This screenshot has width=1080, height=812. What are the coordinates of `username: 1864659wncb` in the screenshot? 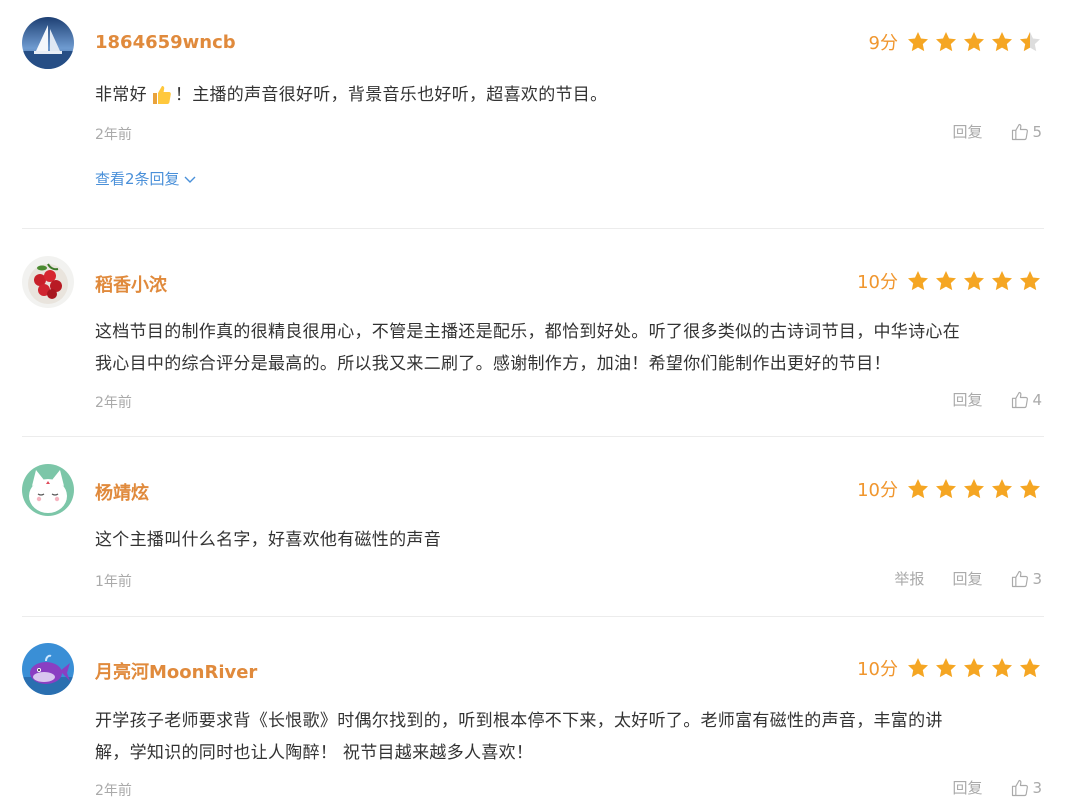 It's located at (165, 42).